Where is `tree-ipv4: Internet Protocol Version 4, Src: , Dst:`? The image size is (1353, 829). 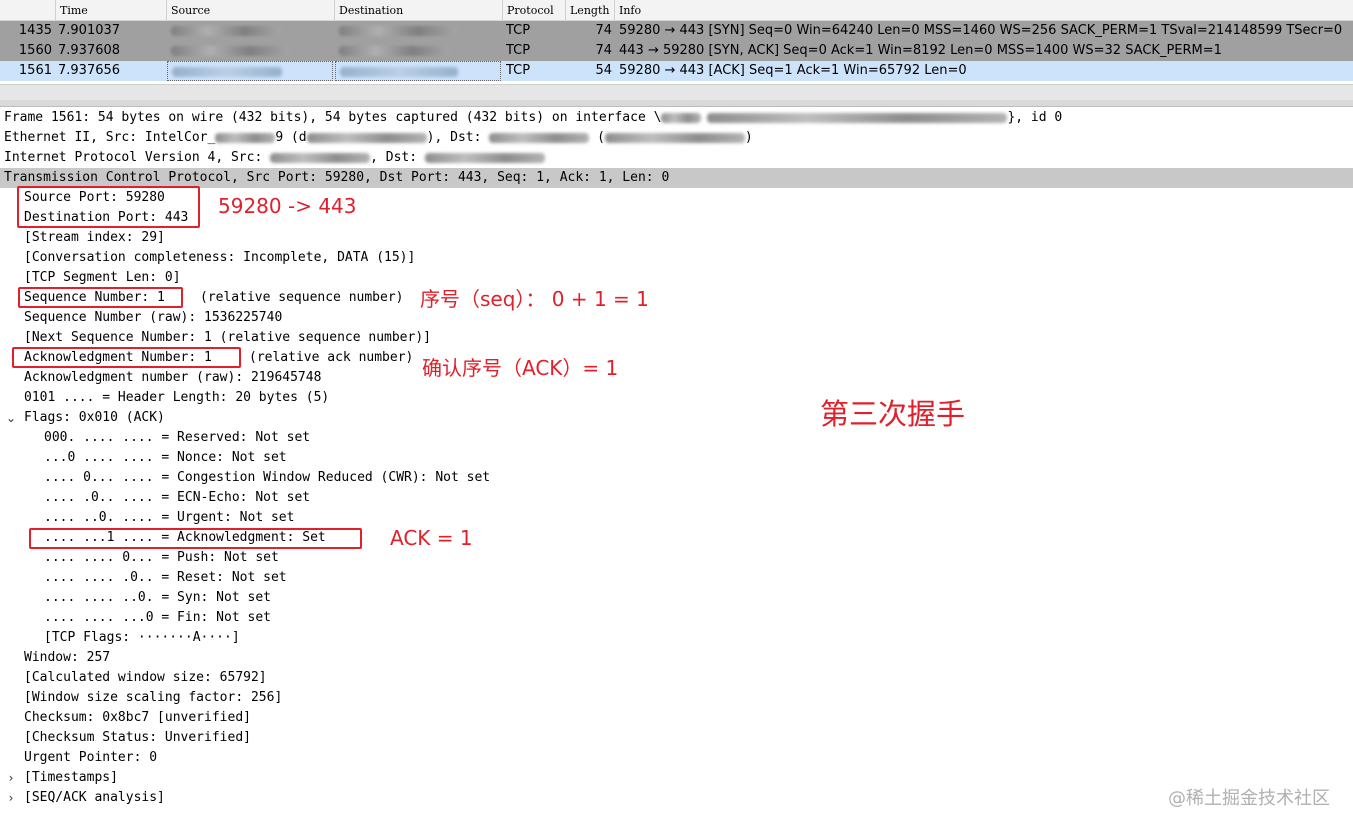
tree-ipv4: Internet Protocol Version 4, Src: , Dst: is located at coordinates (274, 158).